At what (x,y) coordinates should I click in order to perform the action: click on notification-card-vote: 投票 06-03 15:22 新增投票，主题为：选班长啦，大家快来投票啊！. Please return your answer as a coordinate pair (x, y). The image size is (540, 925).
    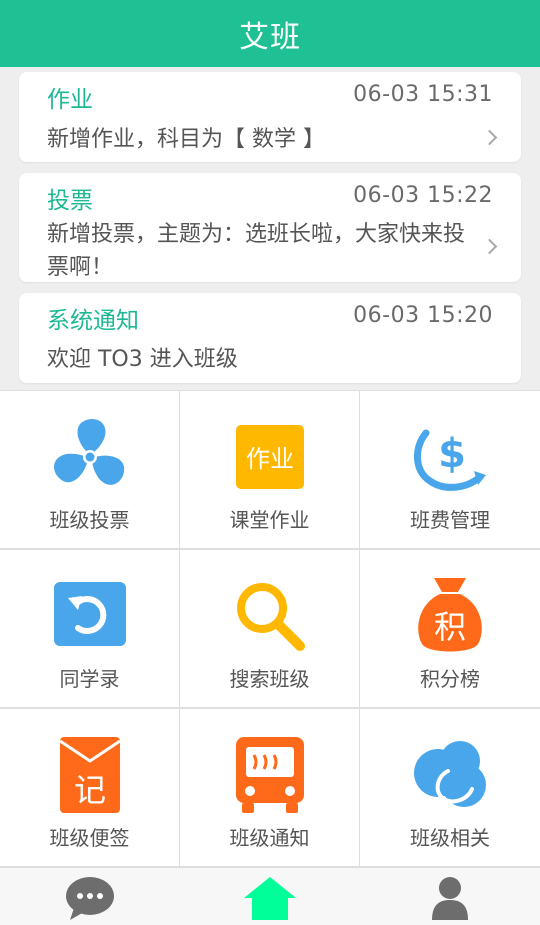
    Looking at the image, I should click on (270, 227).